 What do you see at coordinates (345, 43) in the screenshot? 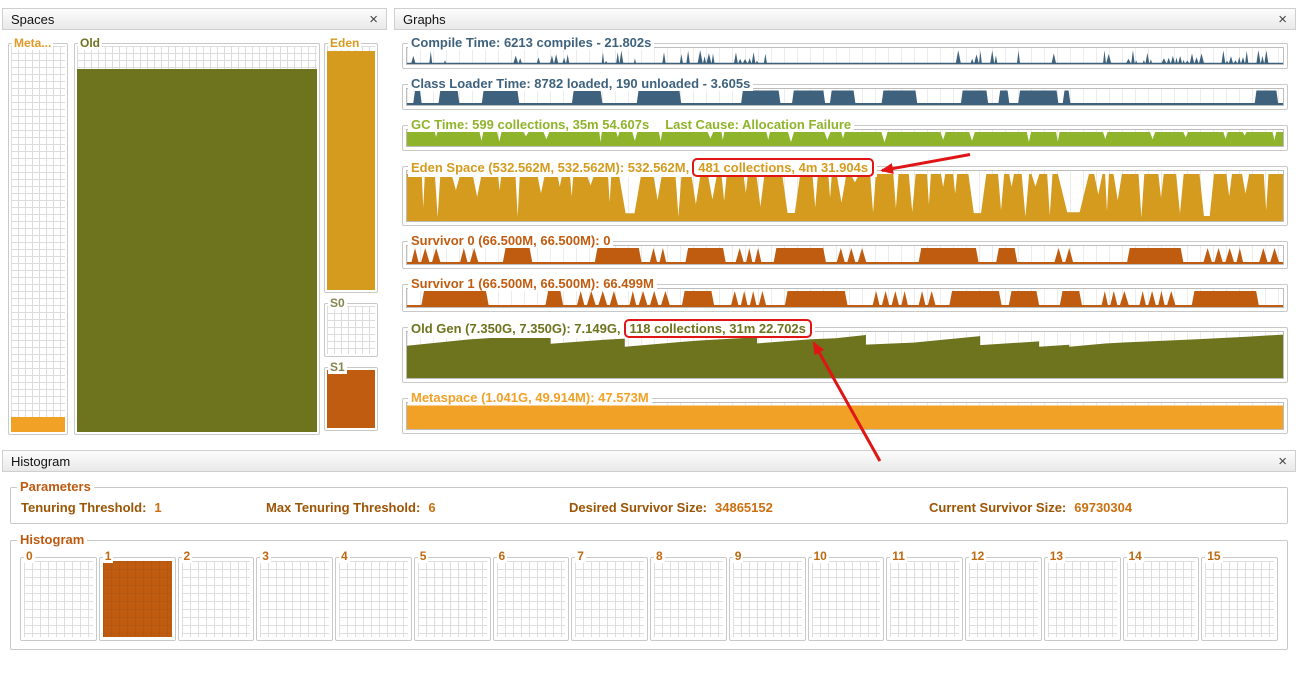
I see `space-eden-label: Eden` at bounding box center [345, 43].